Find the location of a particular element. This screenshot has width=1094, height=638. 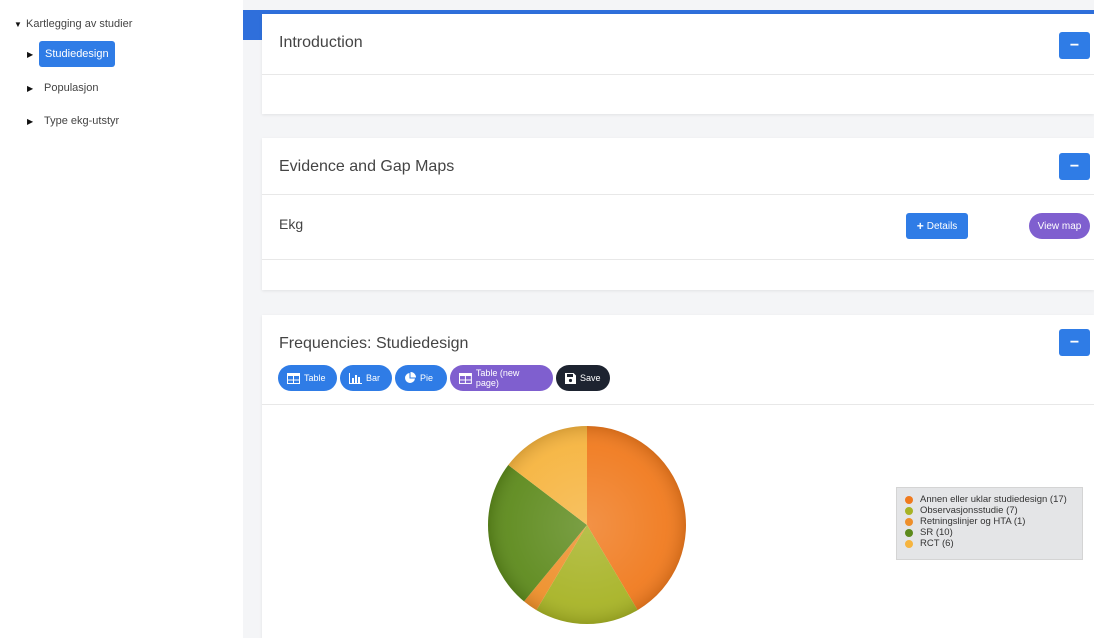

legend-label: Annen eller uklar studiedesign (17) is located at coordinates (993, 499).